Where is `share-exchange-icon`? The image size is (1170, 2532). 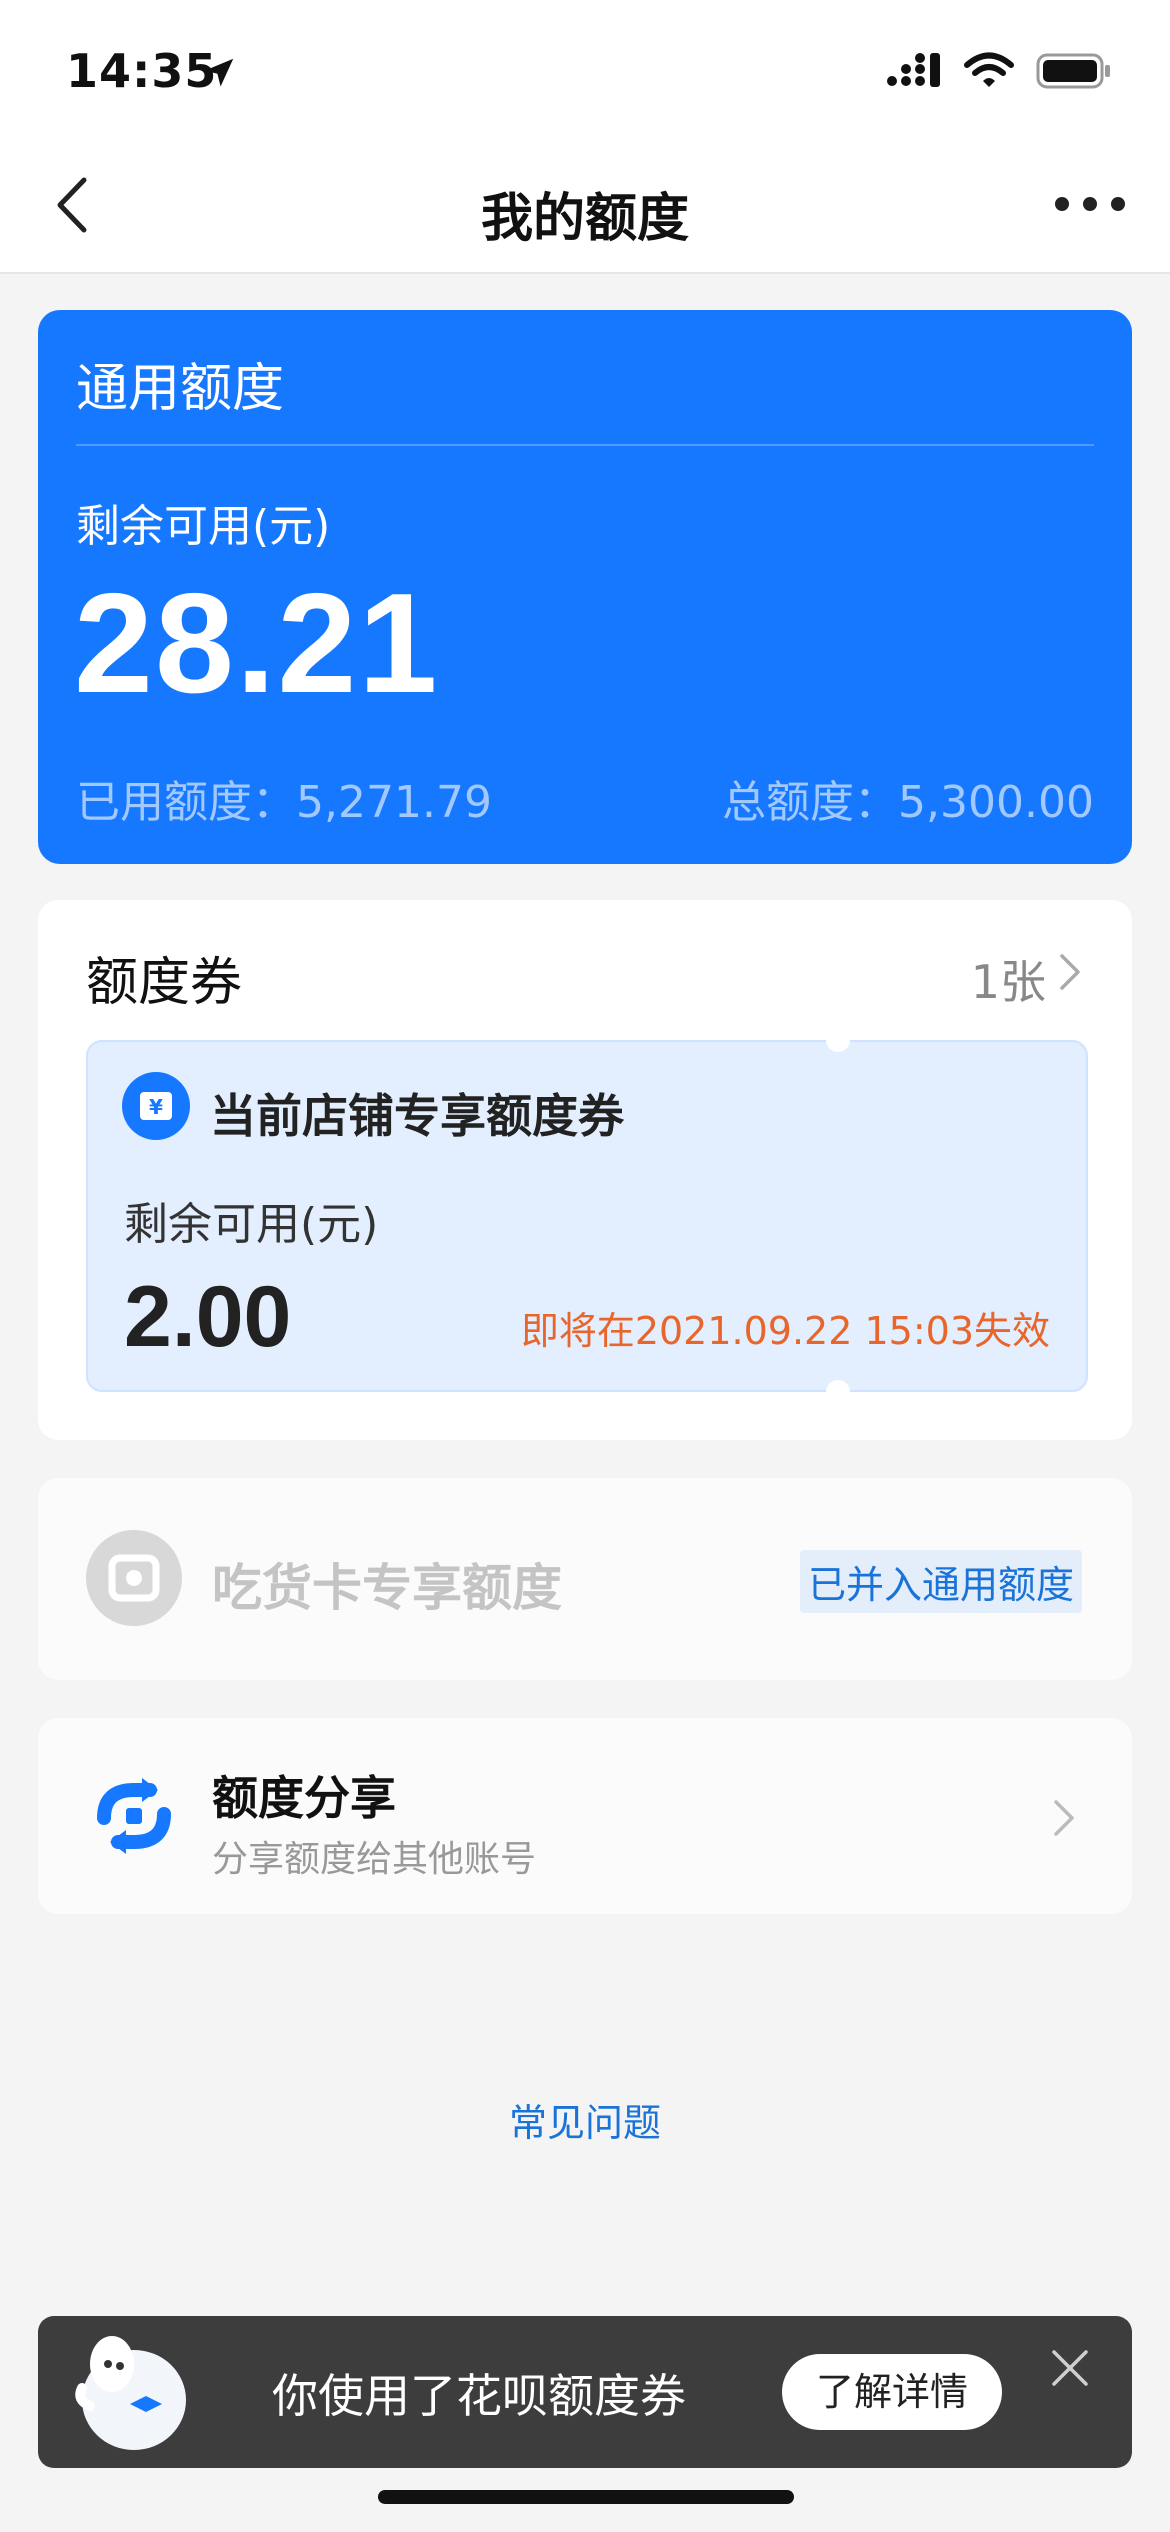 share-exchange-icon is located at coordinates (134, 1816).